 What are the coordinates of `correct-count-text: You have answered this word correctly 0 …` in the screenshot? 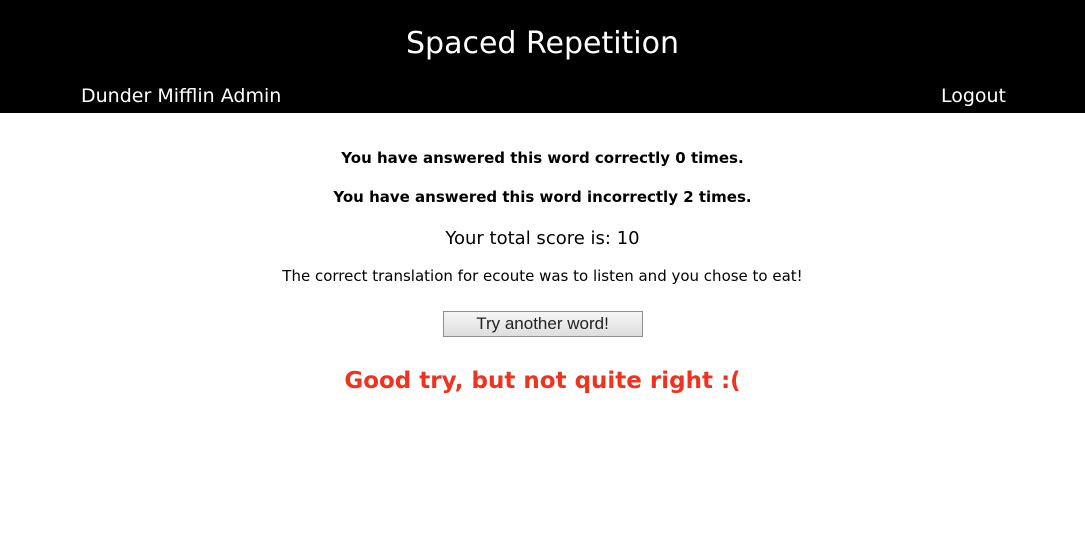 It's located at (542, 158).